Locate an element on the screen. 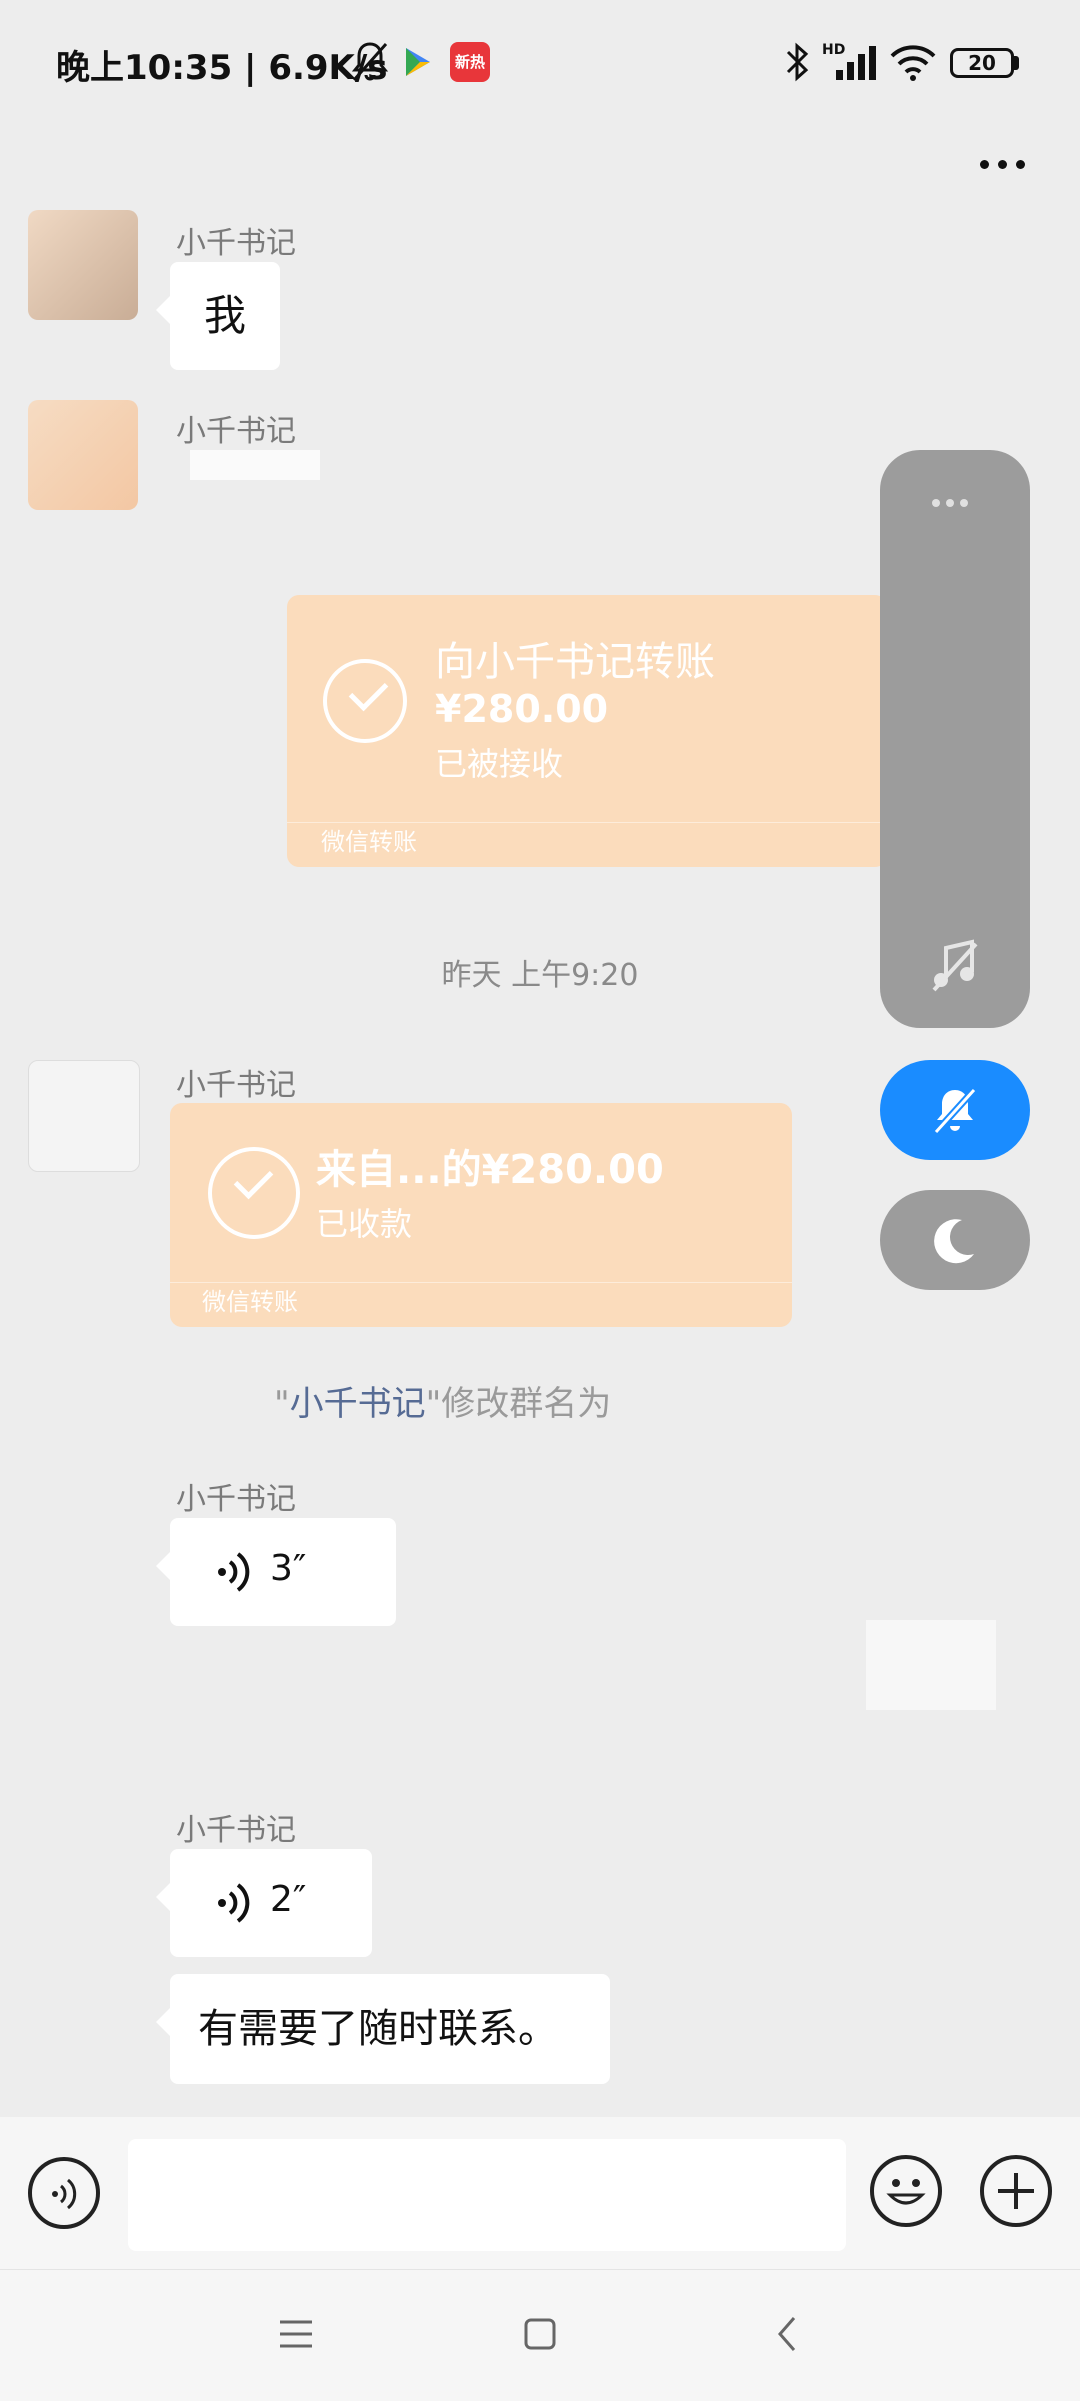 This screenshot has height=2401, width=1080. transfer-card-received: 来自...的¥280.00 已收款 微信转账 is located at coordinates (481, 1215).